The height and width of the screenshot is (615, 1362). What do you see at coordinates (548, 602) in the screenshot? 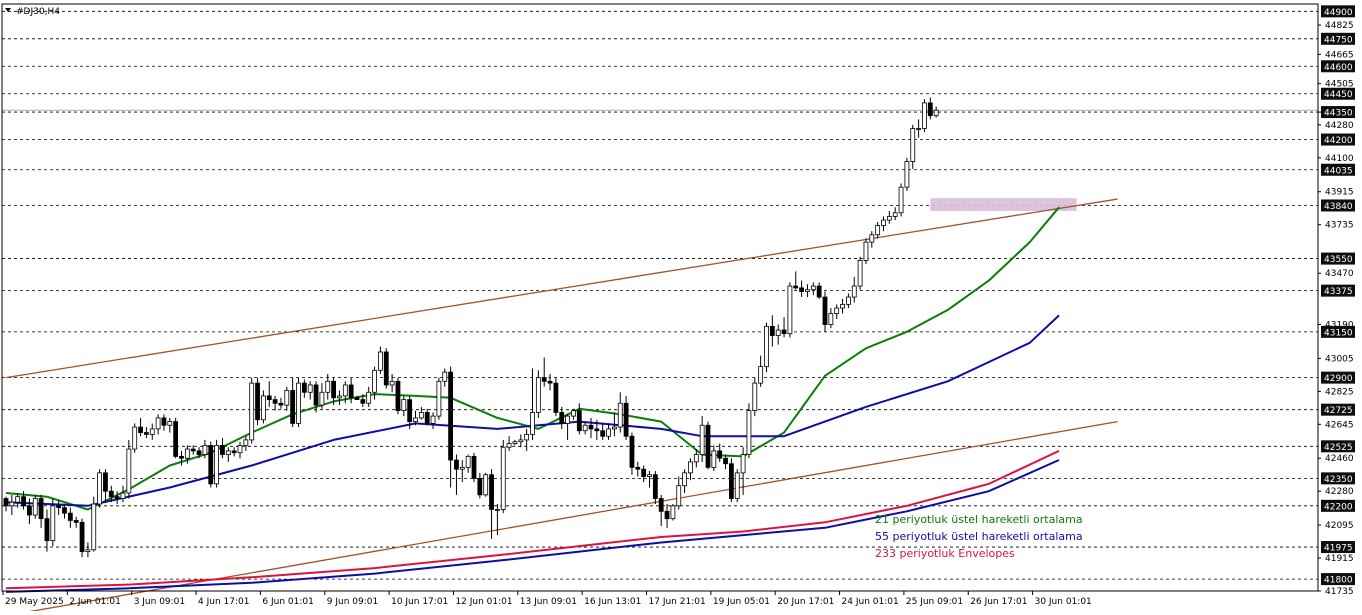
I see `time-tick-label: 13 Jun 09:01` at bounding box center [548, 602].